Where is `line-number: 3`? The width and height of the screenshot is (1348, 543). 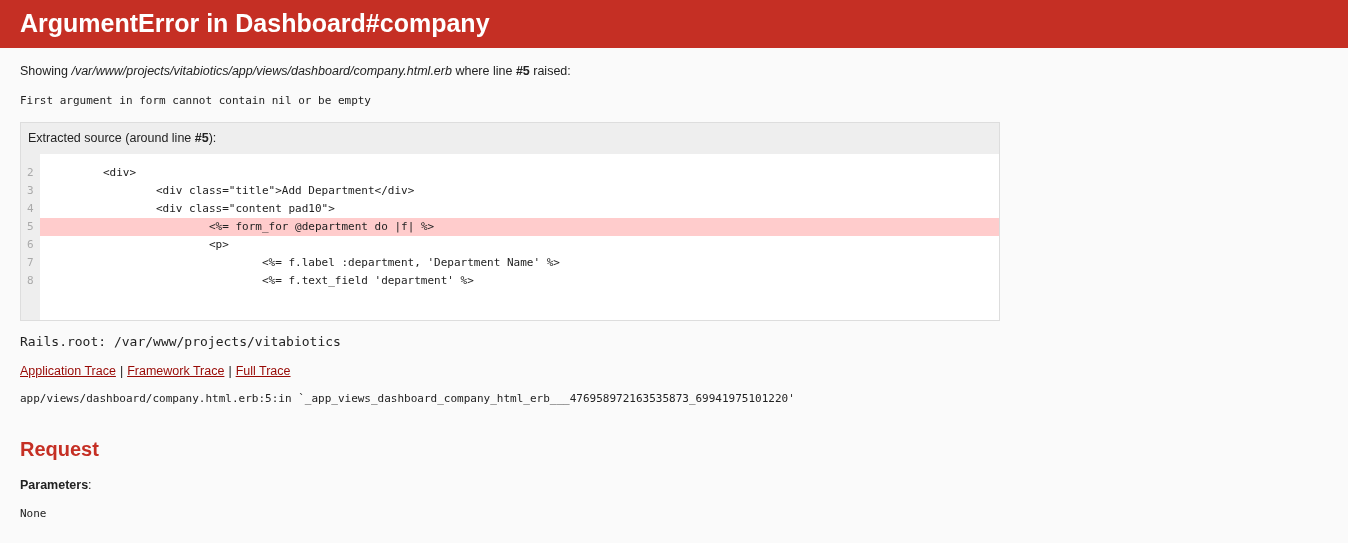 line-number: 3 is located at coordinates (30, 191).